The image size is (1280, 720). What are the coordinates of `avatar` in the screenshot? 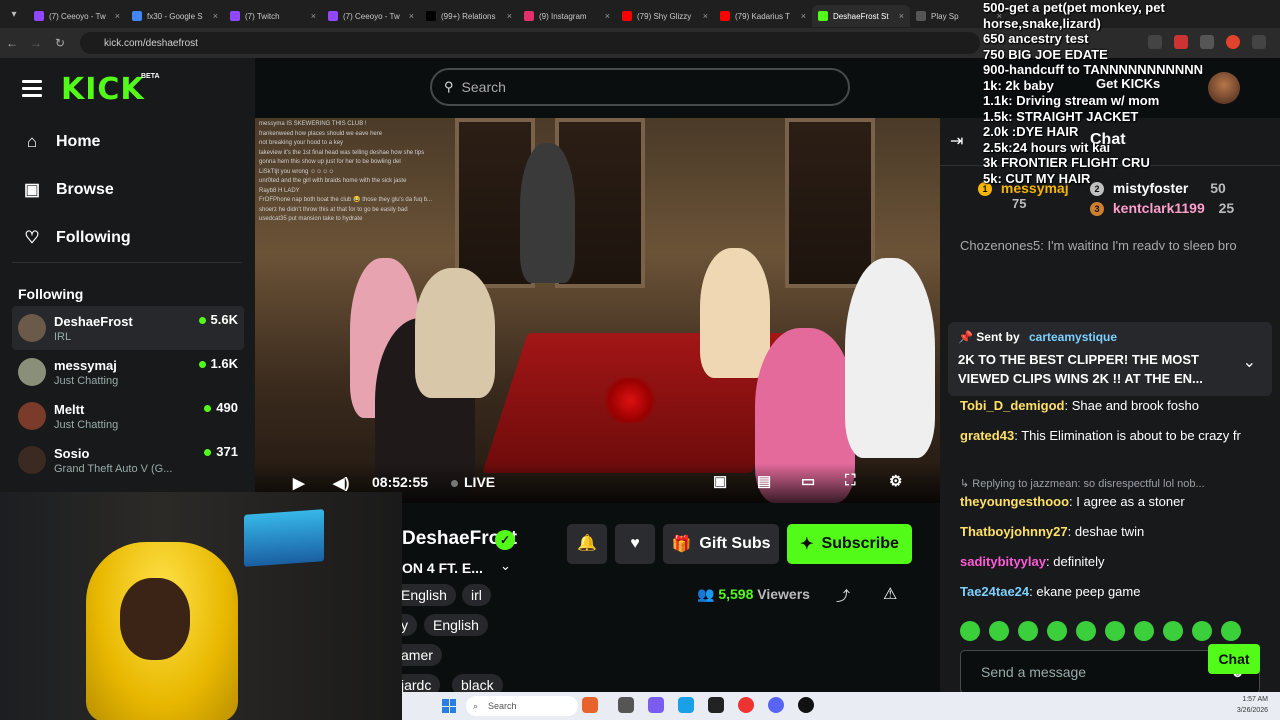 It's located at (32, 328).